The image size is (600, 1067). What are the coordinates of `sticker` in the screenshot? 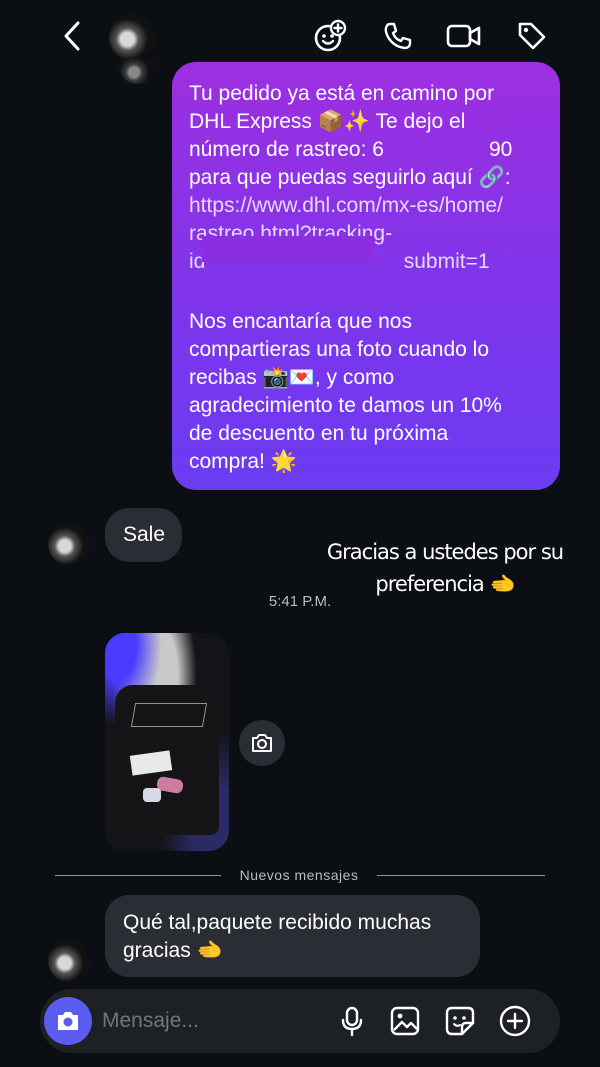 It's located at (152, 795).